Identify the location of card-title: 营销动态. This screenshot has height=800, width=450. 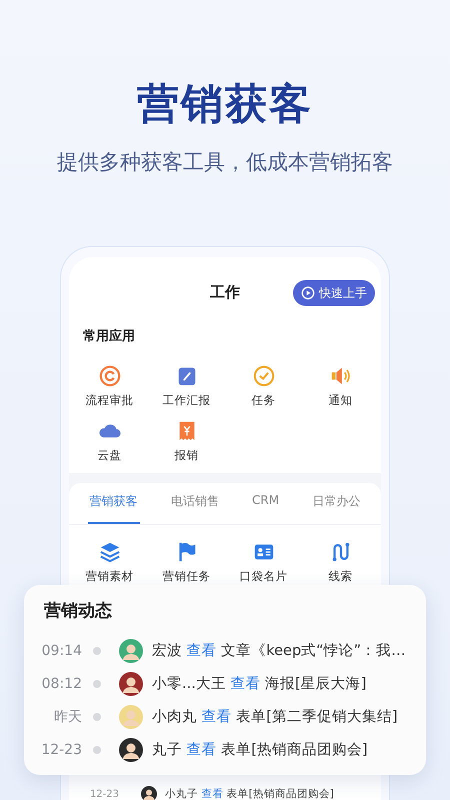
(78, 611).